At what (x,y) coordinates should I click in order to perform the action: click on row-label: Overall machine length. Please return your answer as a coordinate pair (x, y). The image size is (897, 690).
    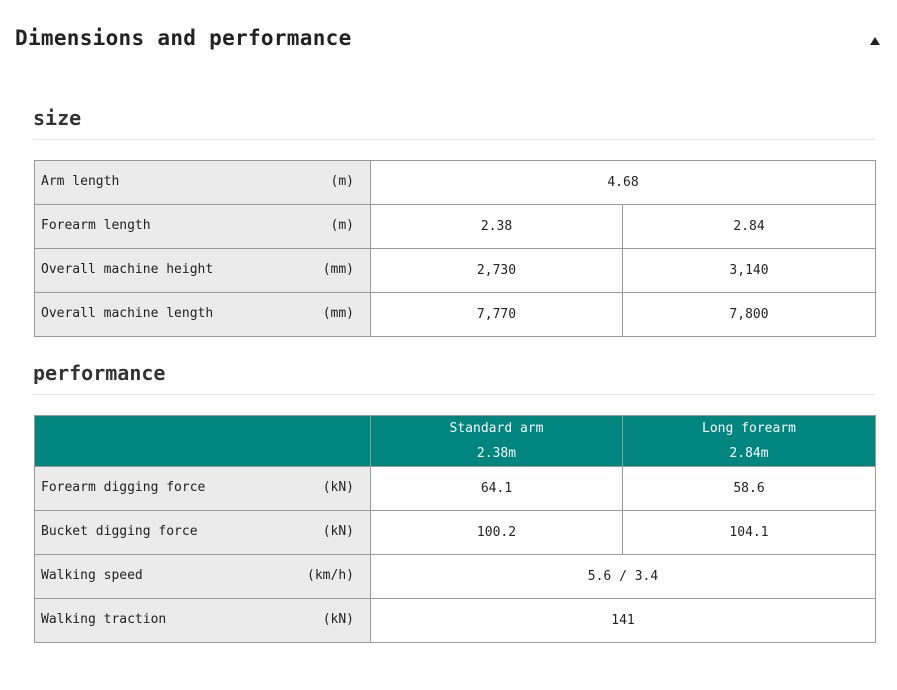
    Looking at the image, I should click on (127, 313).